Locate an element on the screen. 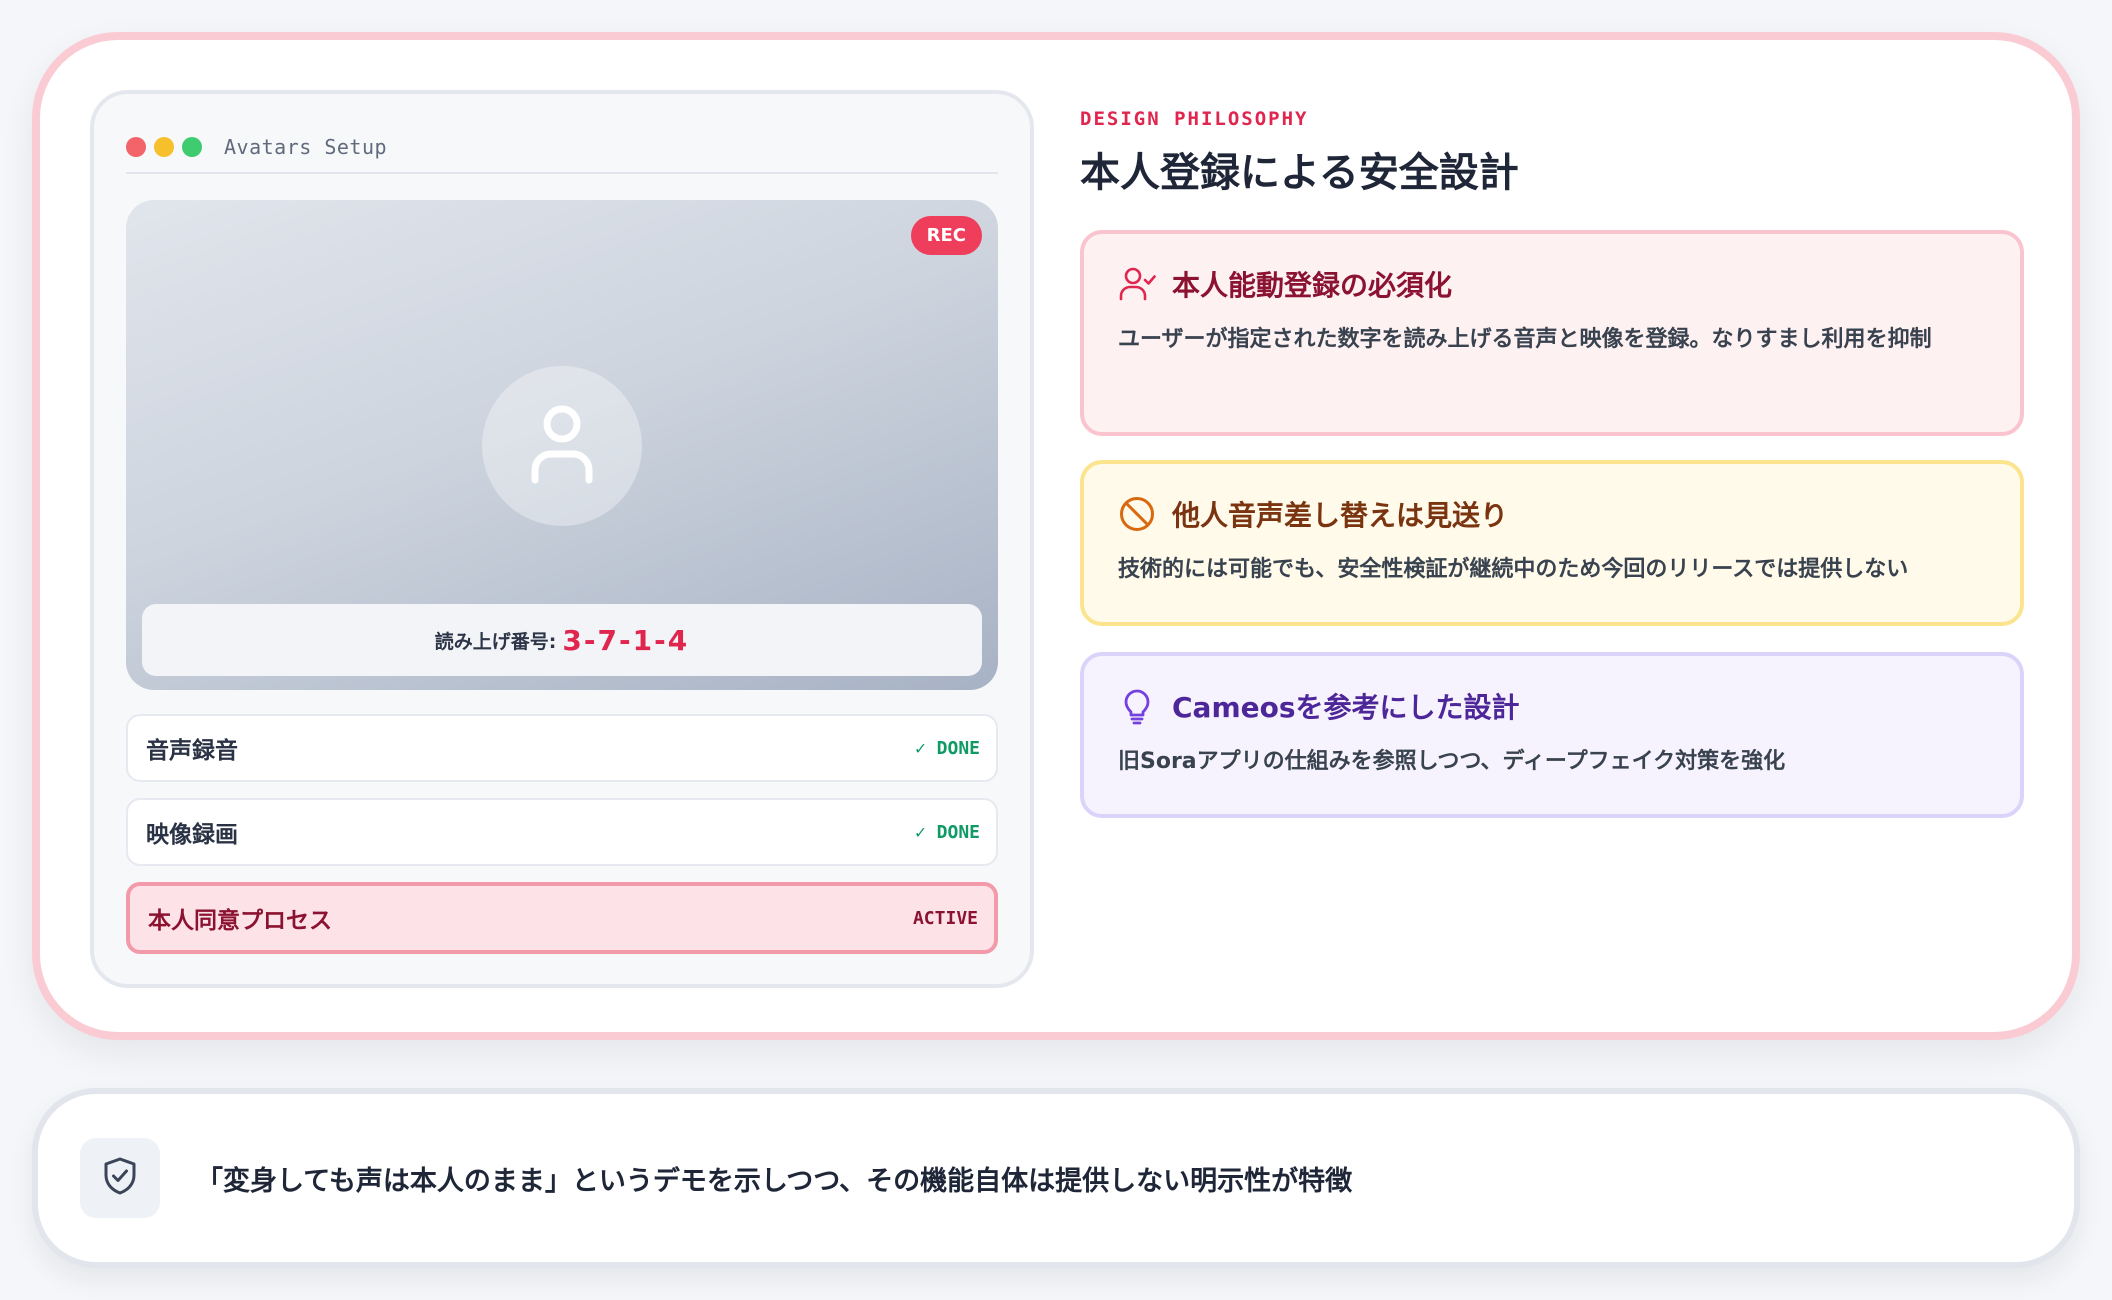 The image size is (2112, 1300). shield-check-icon is located at coordinates (120, 1178).